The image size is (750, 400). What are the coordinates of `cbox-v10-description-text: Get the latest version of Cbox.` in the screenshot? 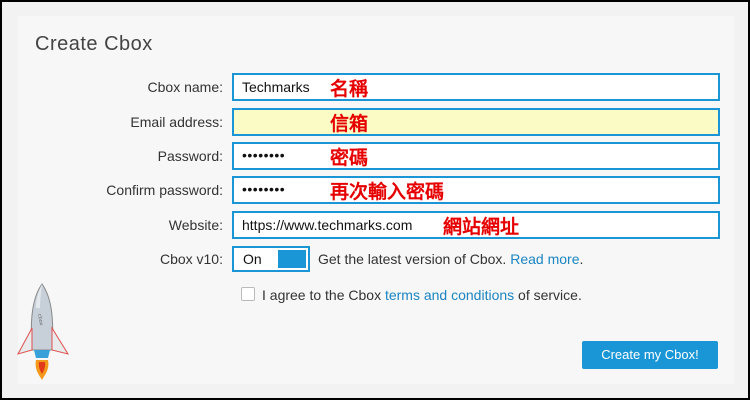 It's located at (412, 259).